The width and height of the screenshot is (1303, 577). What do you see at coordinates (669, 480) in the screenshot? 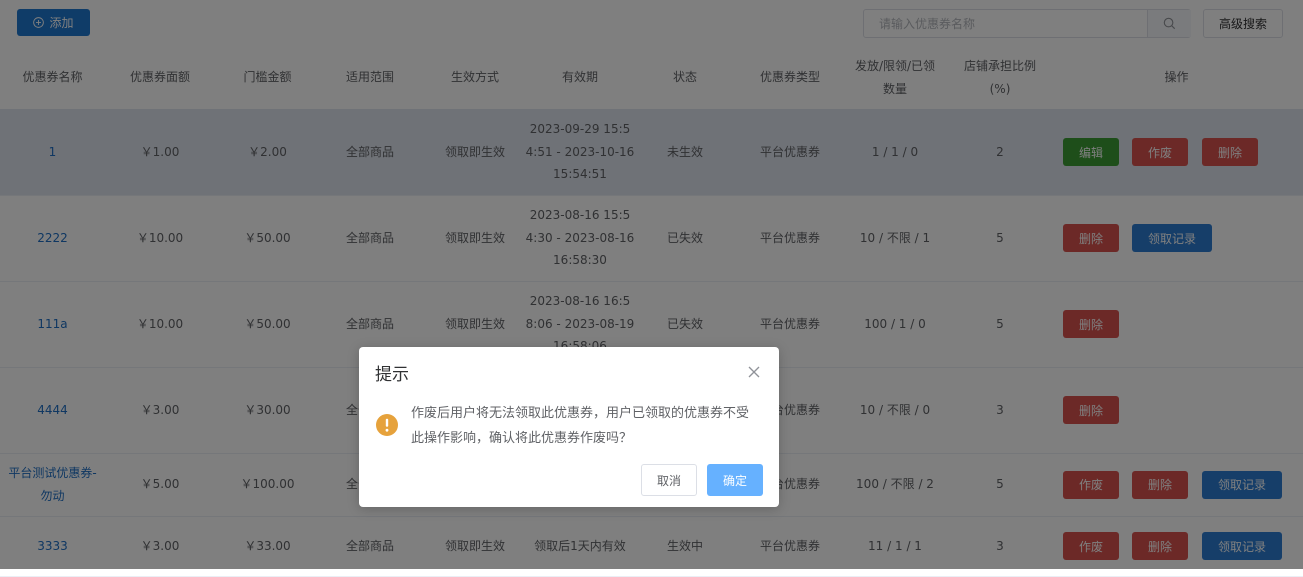
I see `cancel-button: 取消` at bounding box center [669, 480].